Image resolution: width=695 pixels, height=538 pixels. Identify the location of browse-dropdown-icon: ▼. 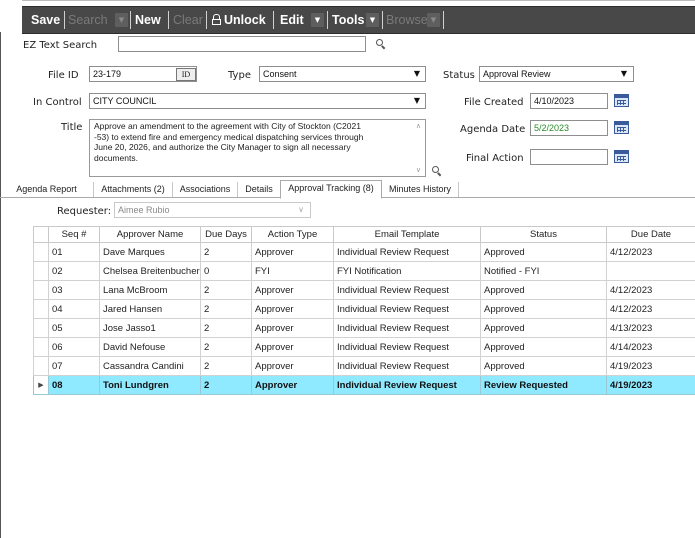
(433, 20).